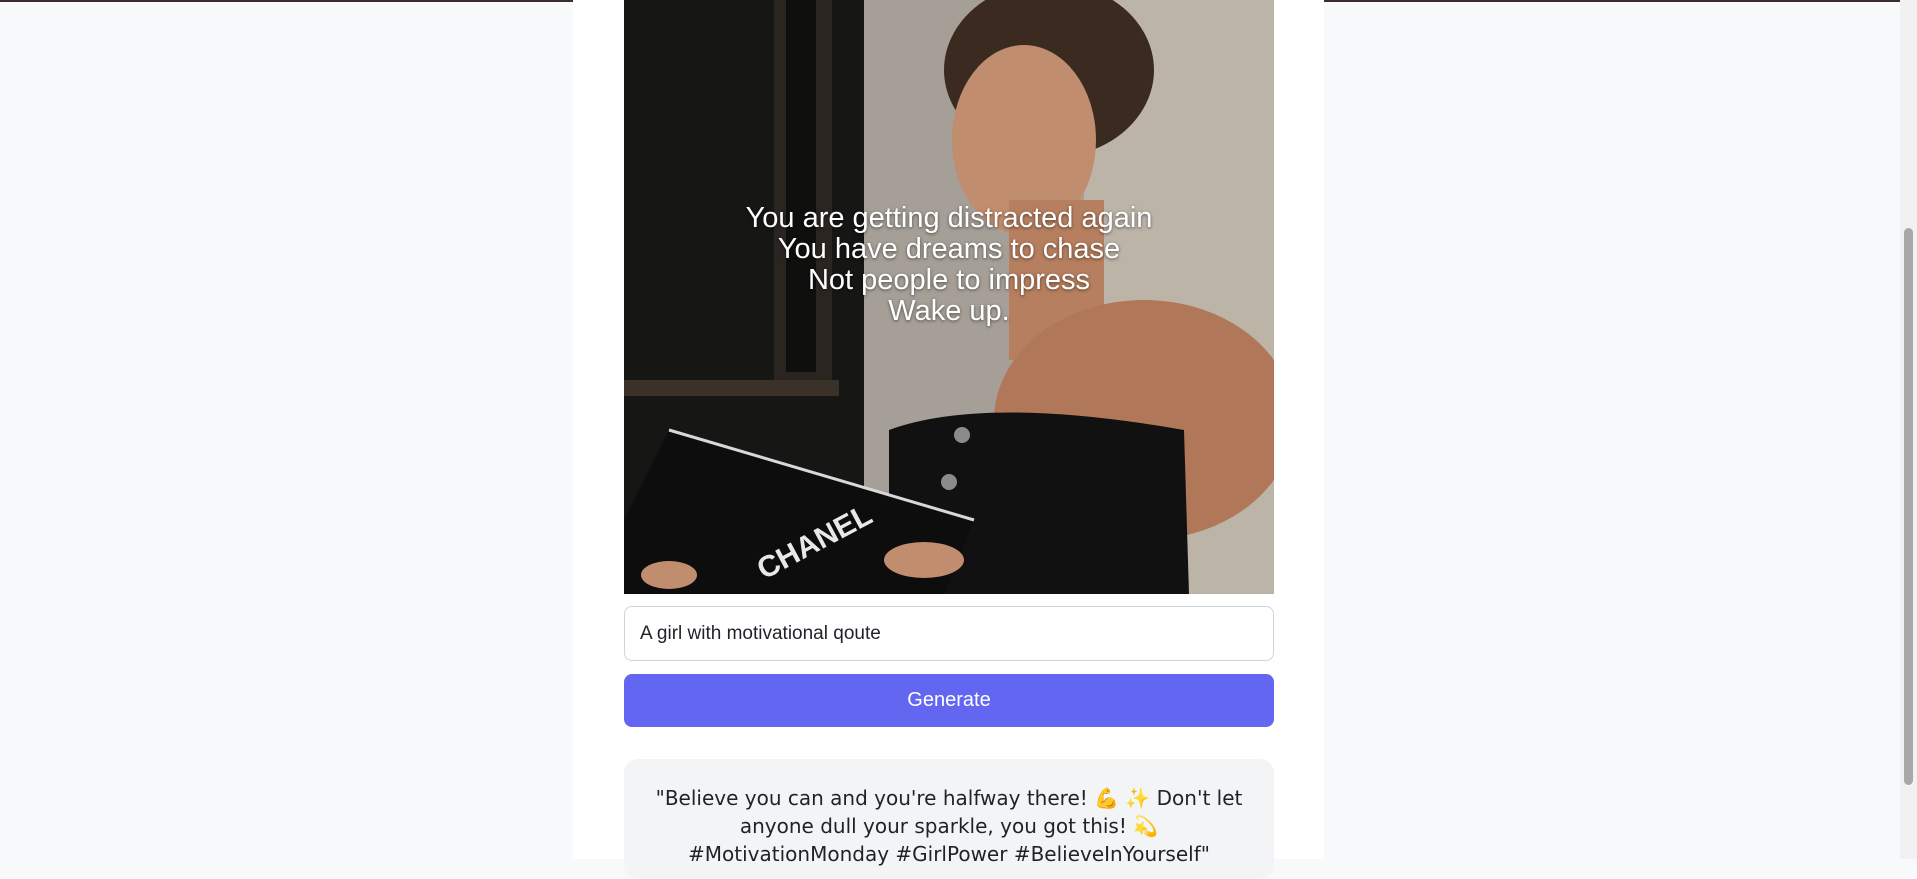  What do you see at coordinates (949, 218) in the screenshot?
I see `quote-line: You are getting distracted again` at bounding box center [949, 218].